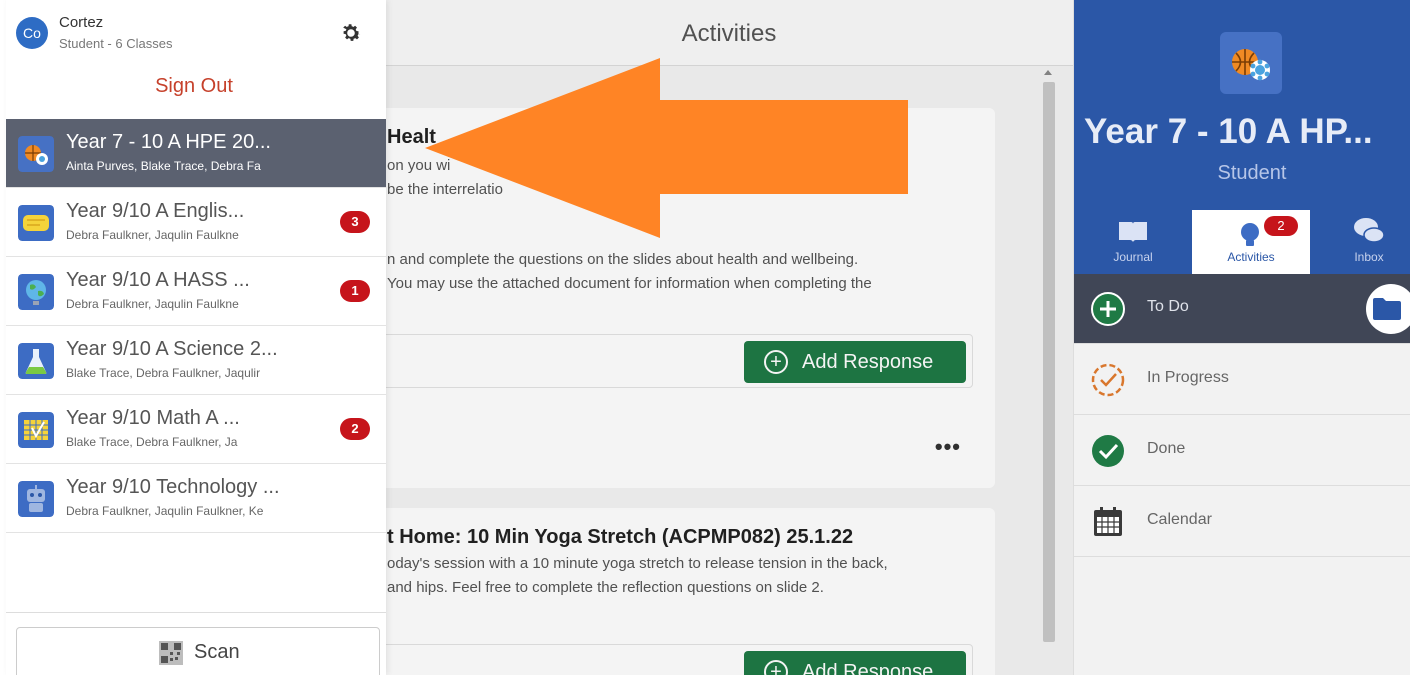  What do you see at coordinates (116, 43) in the screenshot?
I see `profile-subtitle: Student - 6 Classes` at bounding box center [116, 43].